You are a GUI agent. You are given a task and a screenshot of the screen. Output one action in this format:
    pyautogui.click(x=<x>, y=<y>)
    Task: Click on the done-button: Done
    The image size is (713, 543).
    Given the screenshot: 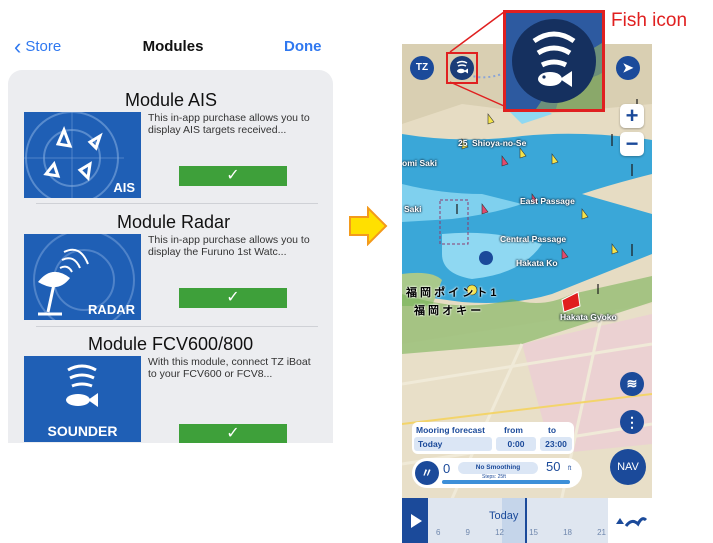 What is the action you would take?
    pyautogui.click(x=303, y=46)
    